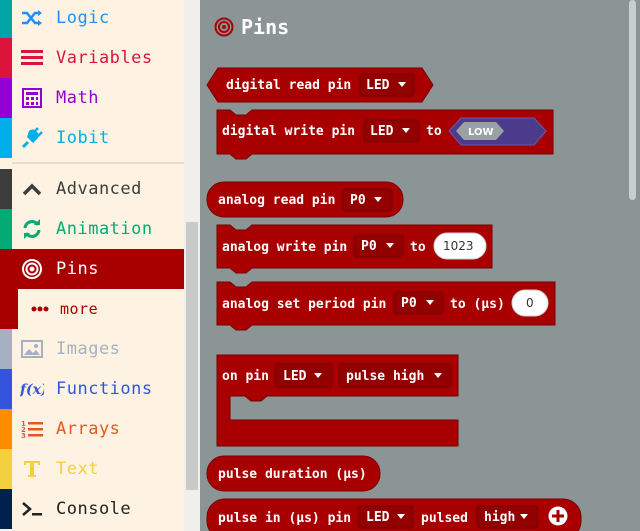 Image resolution: width=640 pixels, height=531 pixels. I want to click on category-advanced: Advanced, so click(92, 189).